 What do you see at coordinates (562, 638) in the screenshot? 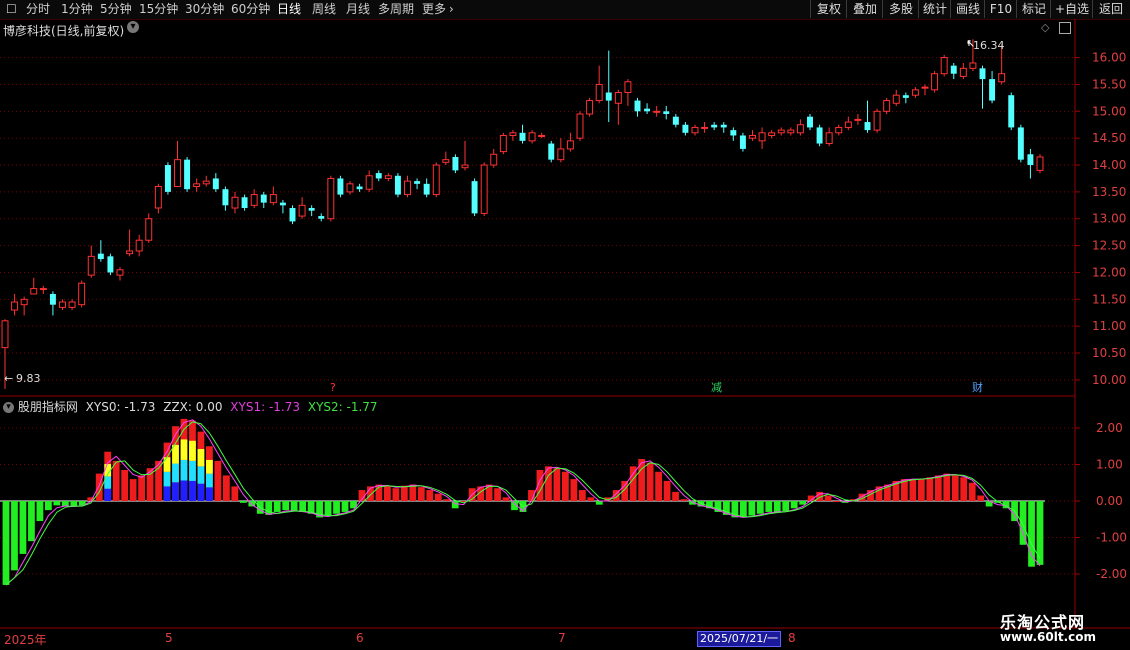
I see `date-label-jul: 7` at bounding box center [562, 638].